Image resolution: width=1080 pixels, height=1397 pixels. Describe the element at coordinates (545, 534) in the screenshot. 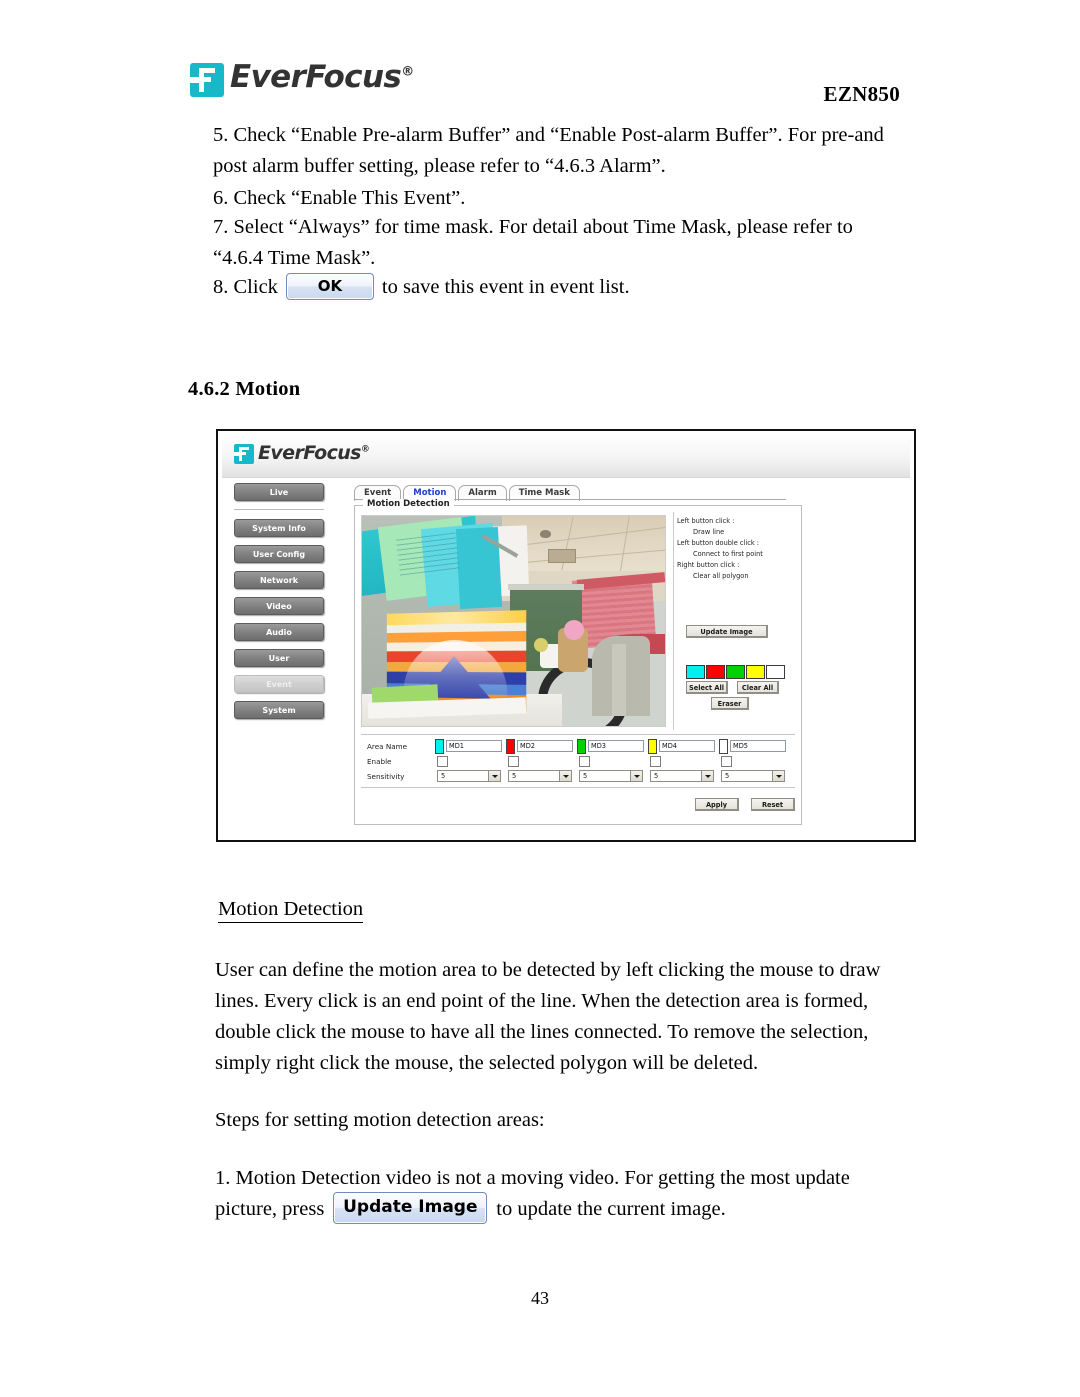

I see `scene-ceiling-dome` at that location.